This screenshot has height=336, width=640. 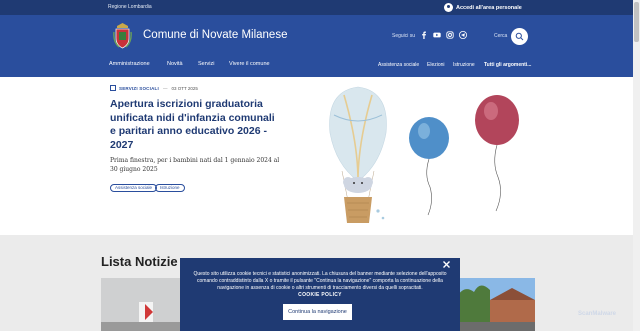 What do you see at coordinates (139, 88) in the screenshot?
I see `hero-category: SERVIZI SOCIALI` at bounding box center [139, 88].